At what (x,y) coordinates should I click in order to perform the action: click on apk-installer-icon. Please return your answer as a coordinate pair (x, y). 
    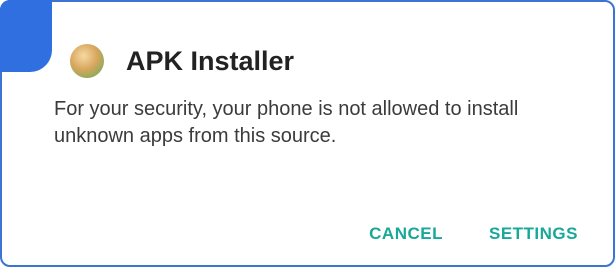
    Looking at the image, I should click on (87, 61).